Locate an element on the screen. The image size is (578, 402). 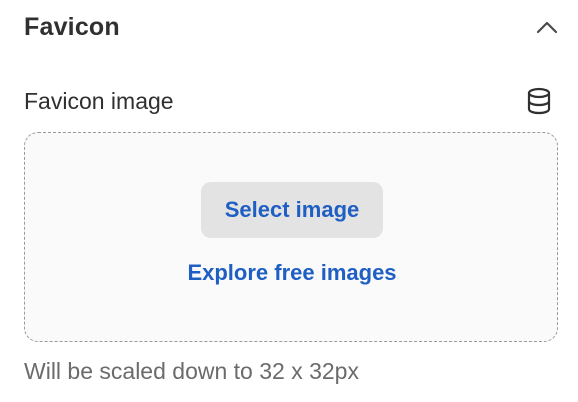
database-icon is located at coordinates (539, 101).